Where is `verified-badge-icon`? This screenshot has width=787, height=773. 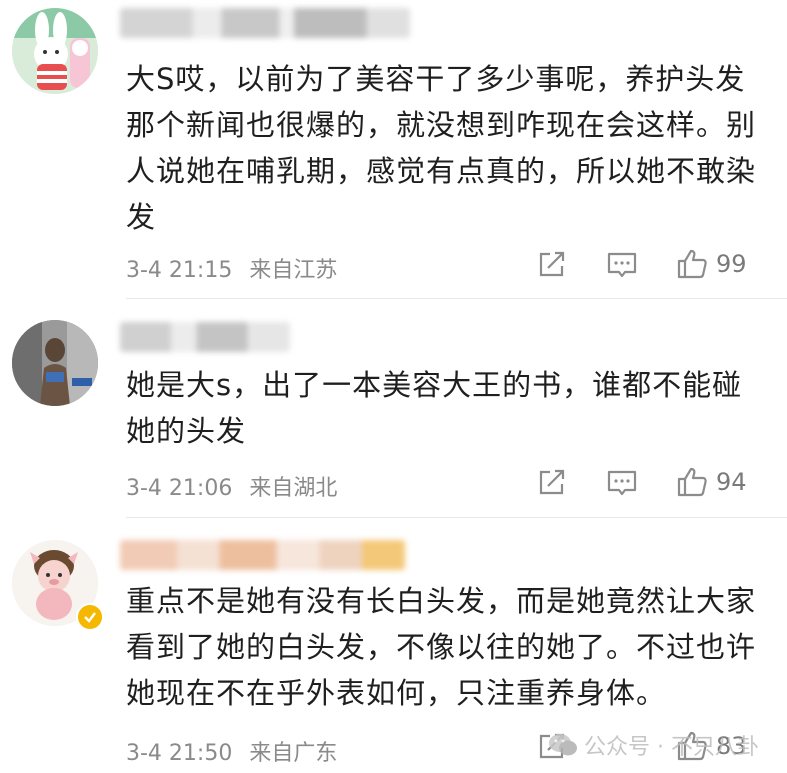 verified-badge-icon is located at coordinates (90, 617).